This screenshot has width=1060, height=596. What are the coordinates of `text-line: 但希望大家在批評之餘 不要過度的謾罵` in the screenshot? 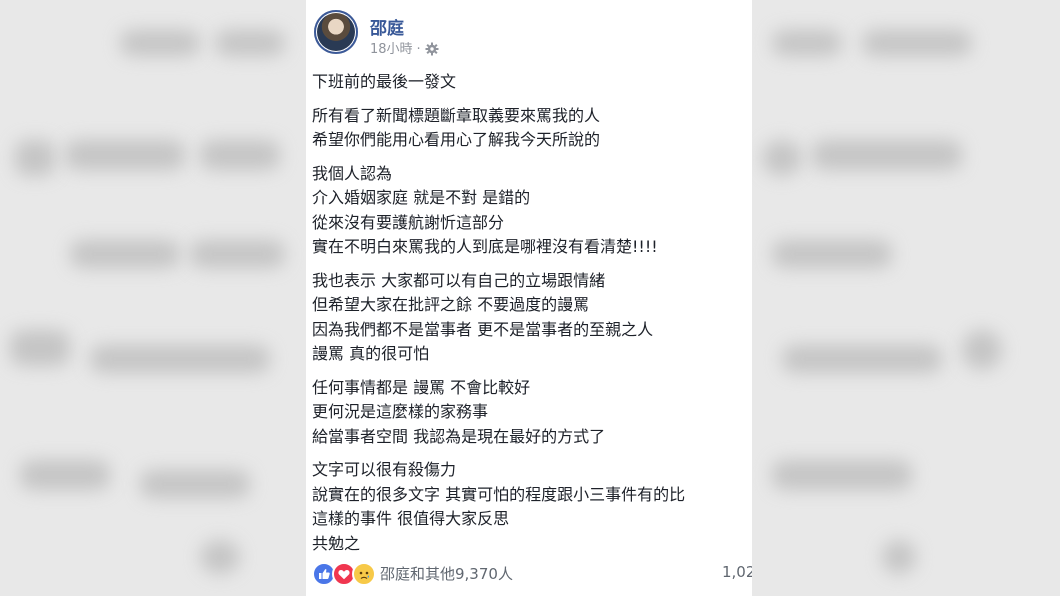 It's located at (451, 304).